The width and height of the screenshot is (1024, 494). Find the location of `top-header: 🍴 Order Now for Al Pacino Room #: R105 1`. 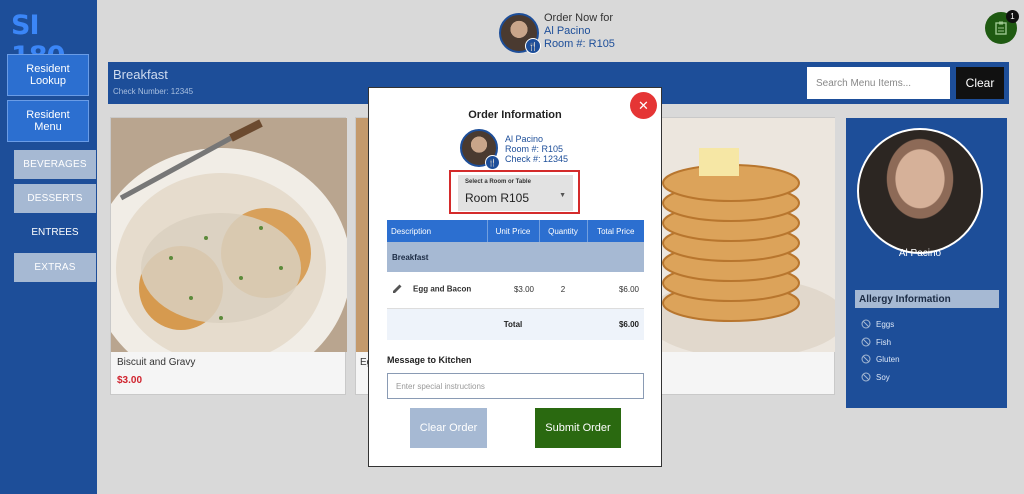

top-header: 🍴 Order Now for Al Pacino Room #: R105 1 is located at coordinates (560, 29).